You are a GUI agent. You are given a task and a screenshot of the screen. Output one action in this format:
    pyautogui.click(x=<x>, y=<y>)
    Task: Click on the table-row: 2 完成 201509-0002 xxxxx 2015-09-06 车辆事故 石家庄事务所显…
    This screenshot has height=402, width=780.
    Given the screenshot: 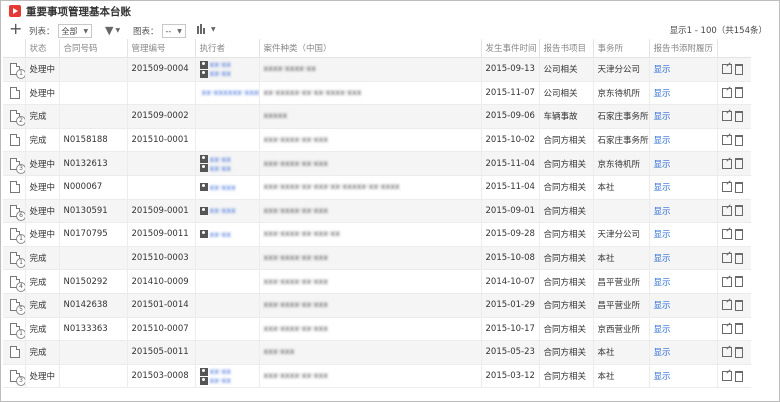 What is the action you would take?
    pyautogui.click(x=377, y=116)
    